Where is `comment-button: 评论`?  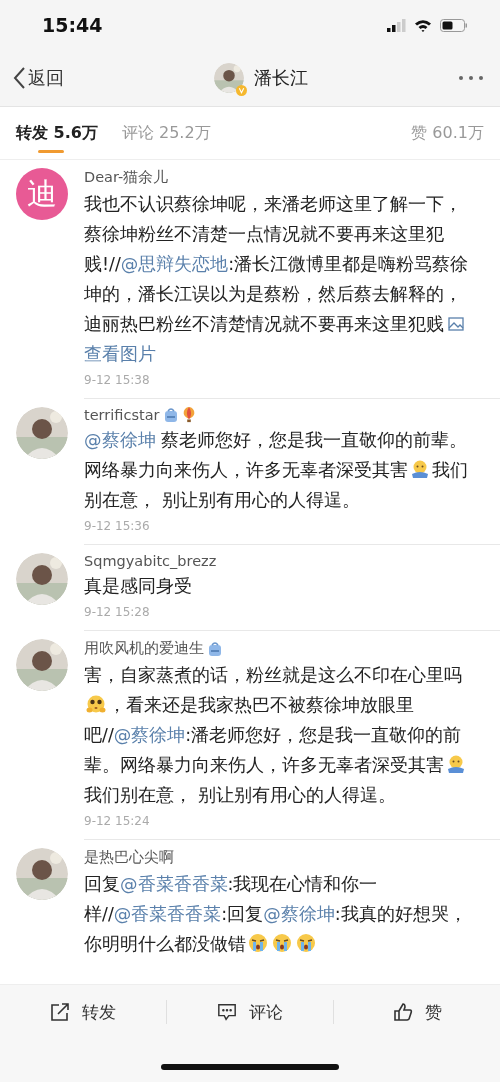
comment-button: 评论 is located at coordinates (250, 1012).